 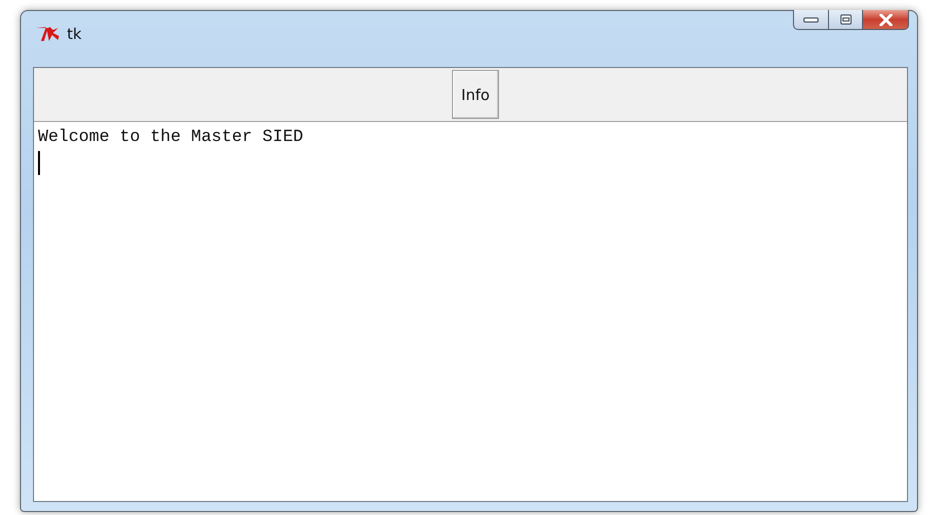 I want to click on minimize-button, so click(x=811, y=20).